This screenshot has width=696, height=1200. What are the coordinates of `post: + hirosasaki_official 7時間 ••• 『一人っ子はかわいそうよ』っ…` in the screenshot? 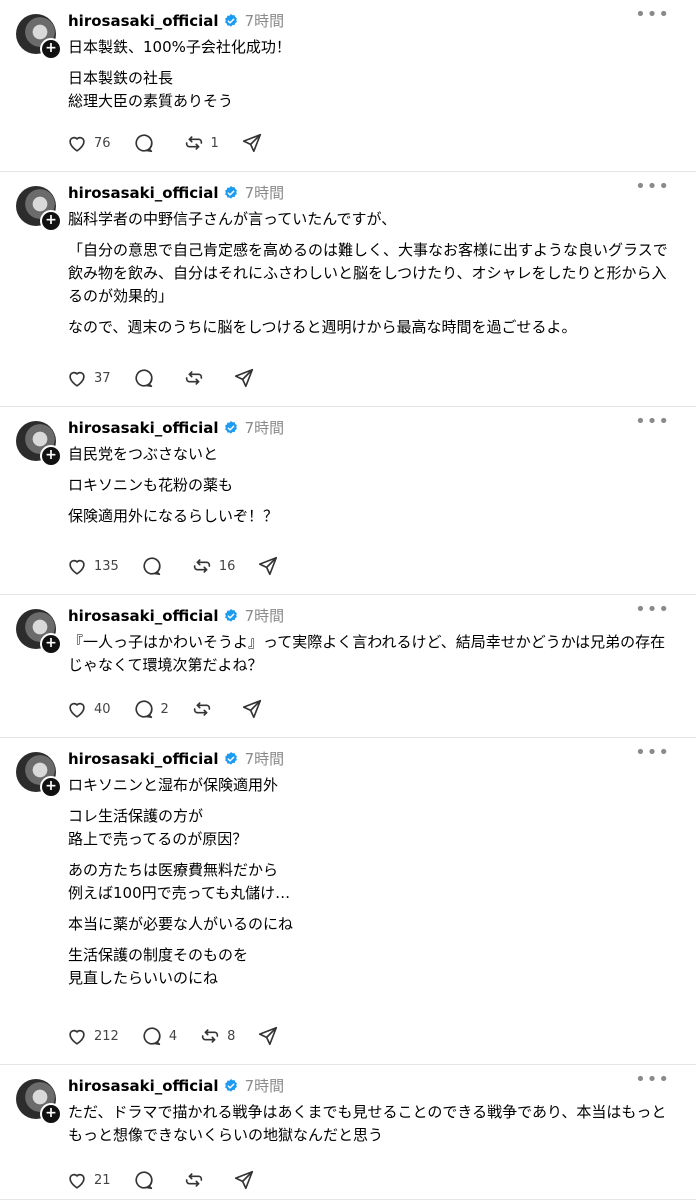 It's located at (348, 666).